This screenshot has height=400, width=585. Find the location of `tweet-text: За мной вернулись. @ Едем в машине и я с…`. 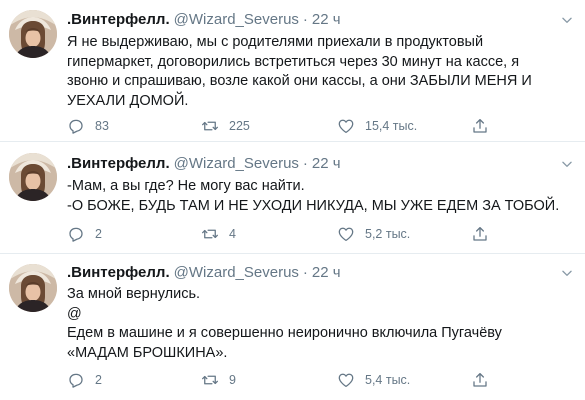

tweet-text: За мной вернулись. @ Едем в машине и я с… is located at coordinates (284, 323).